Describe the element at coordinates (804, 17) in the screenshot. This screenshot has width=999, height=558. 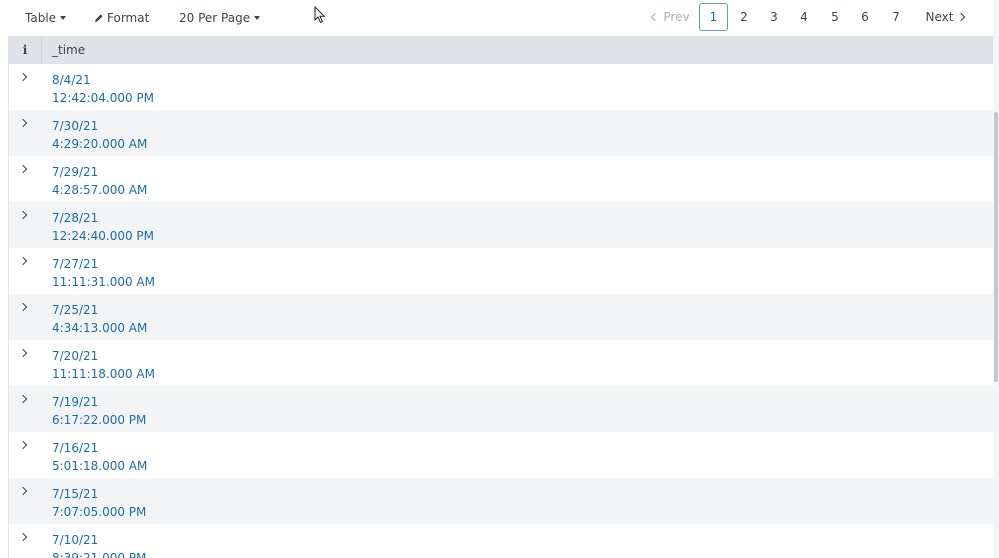
I see `page-4-button: 4` at that location.